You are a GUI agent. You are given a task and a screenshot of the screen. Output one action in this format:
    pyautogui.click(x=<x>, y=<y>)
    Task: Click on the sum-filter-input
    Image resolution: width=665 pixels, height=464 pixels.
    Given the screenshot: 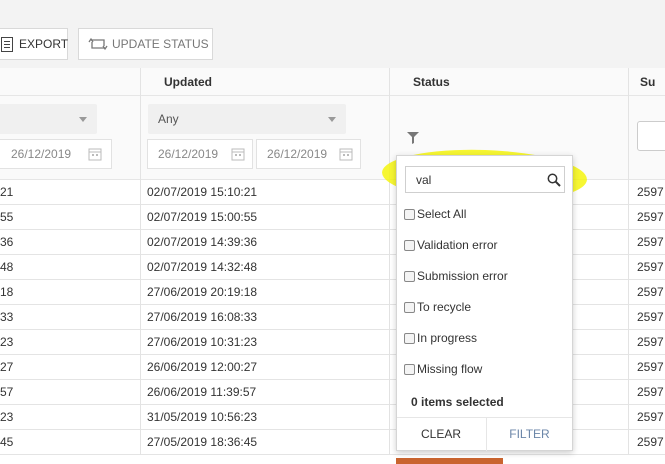 What is the action you would take?
    pyautogui.click(x=651, y=136)
    